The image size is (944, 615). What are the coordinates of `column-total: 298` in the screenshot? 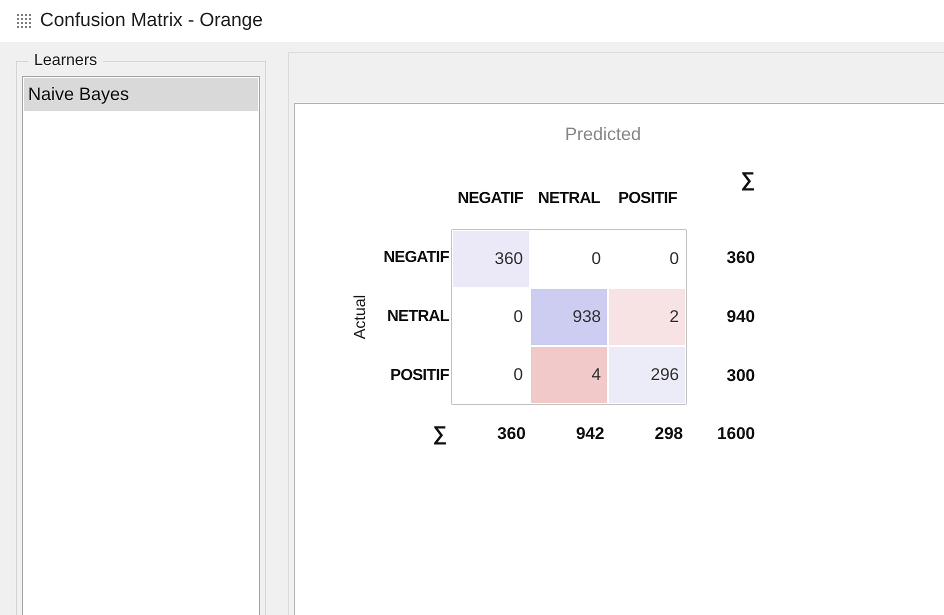 It's located at (669, 434).